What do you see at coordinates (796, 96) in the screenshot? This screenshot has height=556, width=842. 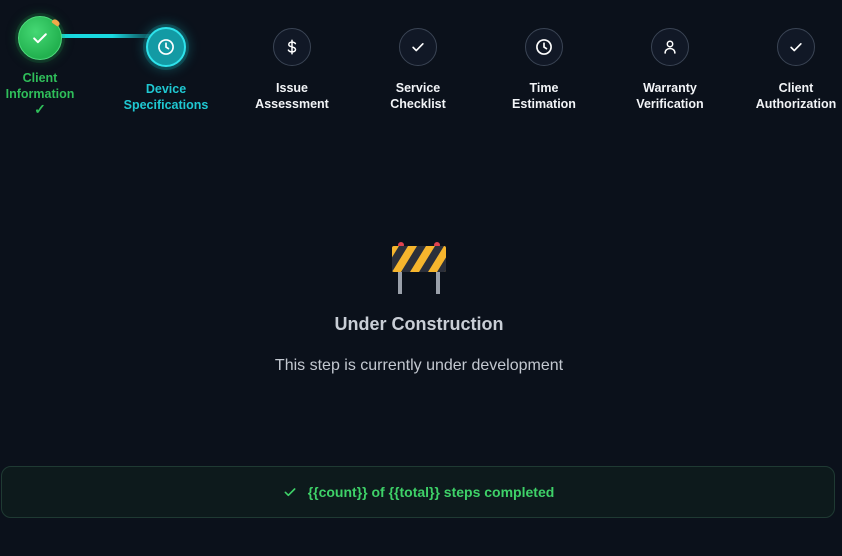 I see `step-label: Client Authorization` at bounding box center [796, 96].